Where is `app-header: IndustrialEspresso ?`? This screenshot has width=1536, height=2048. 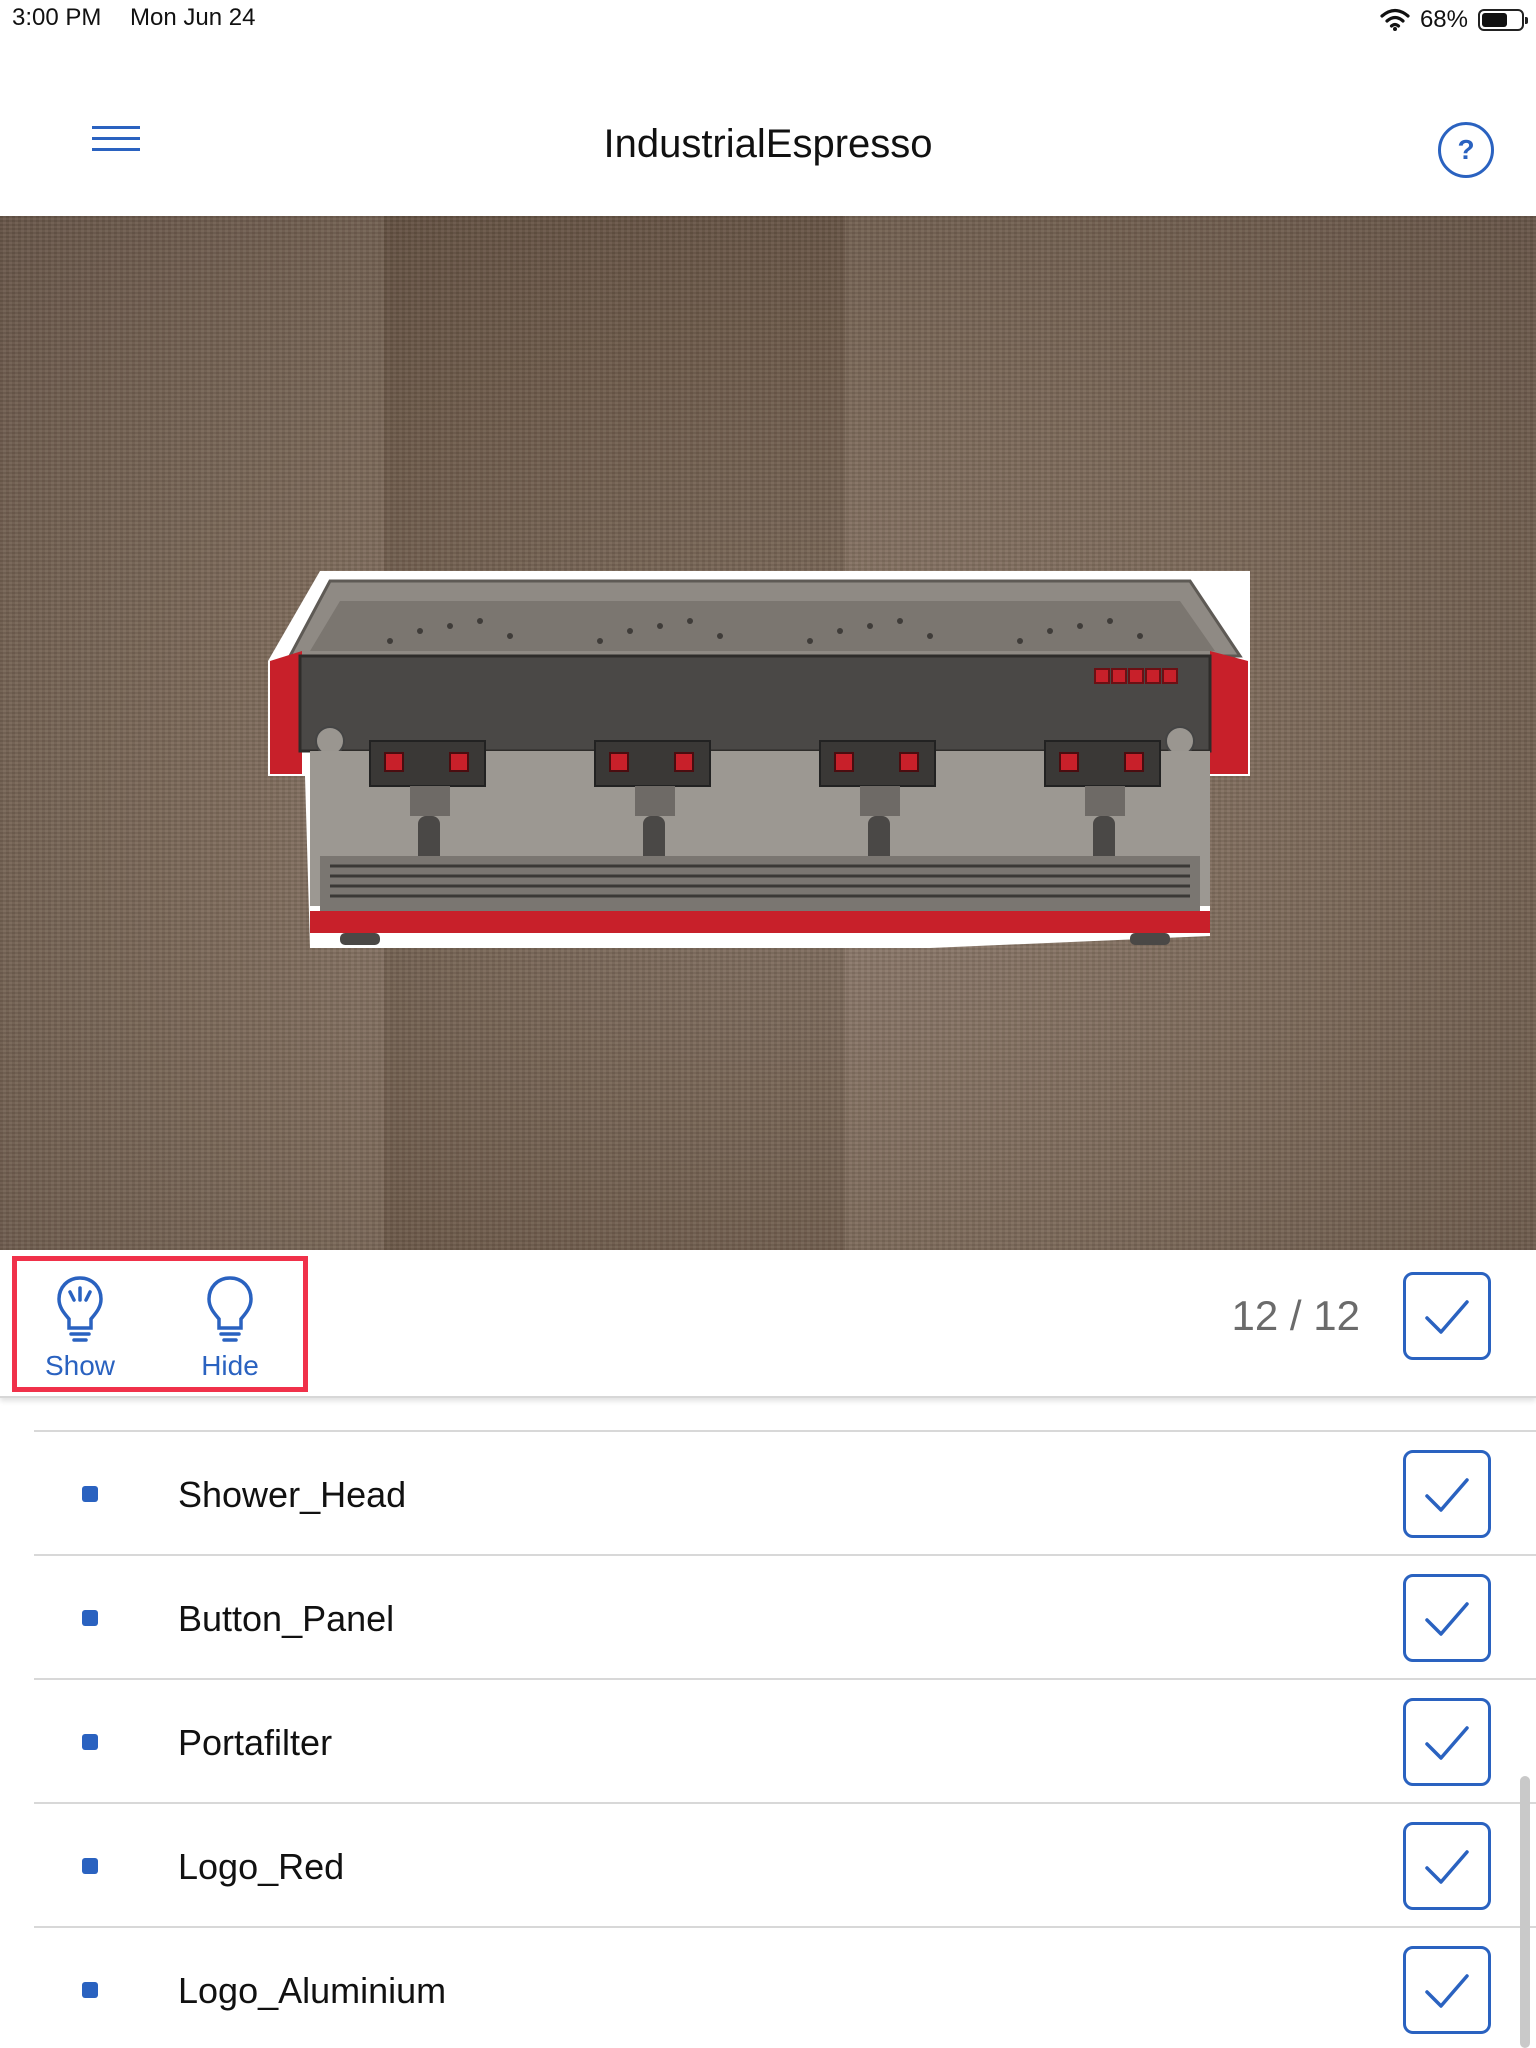 app-header: IndustrialEspresso ? is located at coordinates (768, 128).